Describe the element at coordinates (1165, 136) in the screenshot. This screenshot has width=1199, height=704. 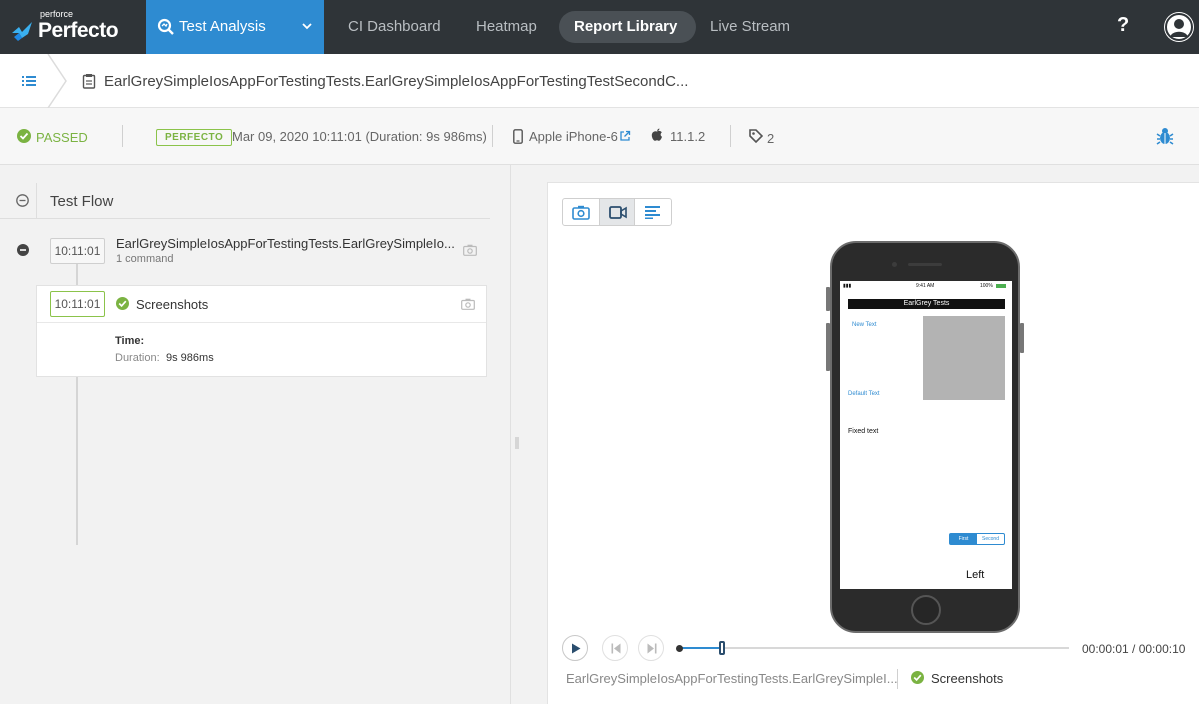
I see `bug-icon` at that location.